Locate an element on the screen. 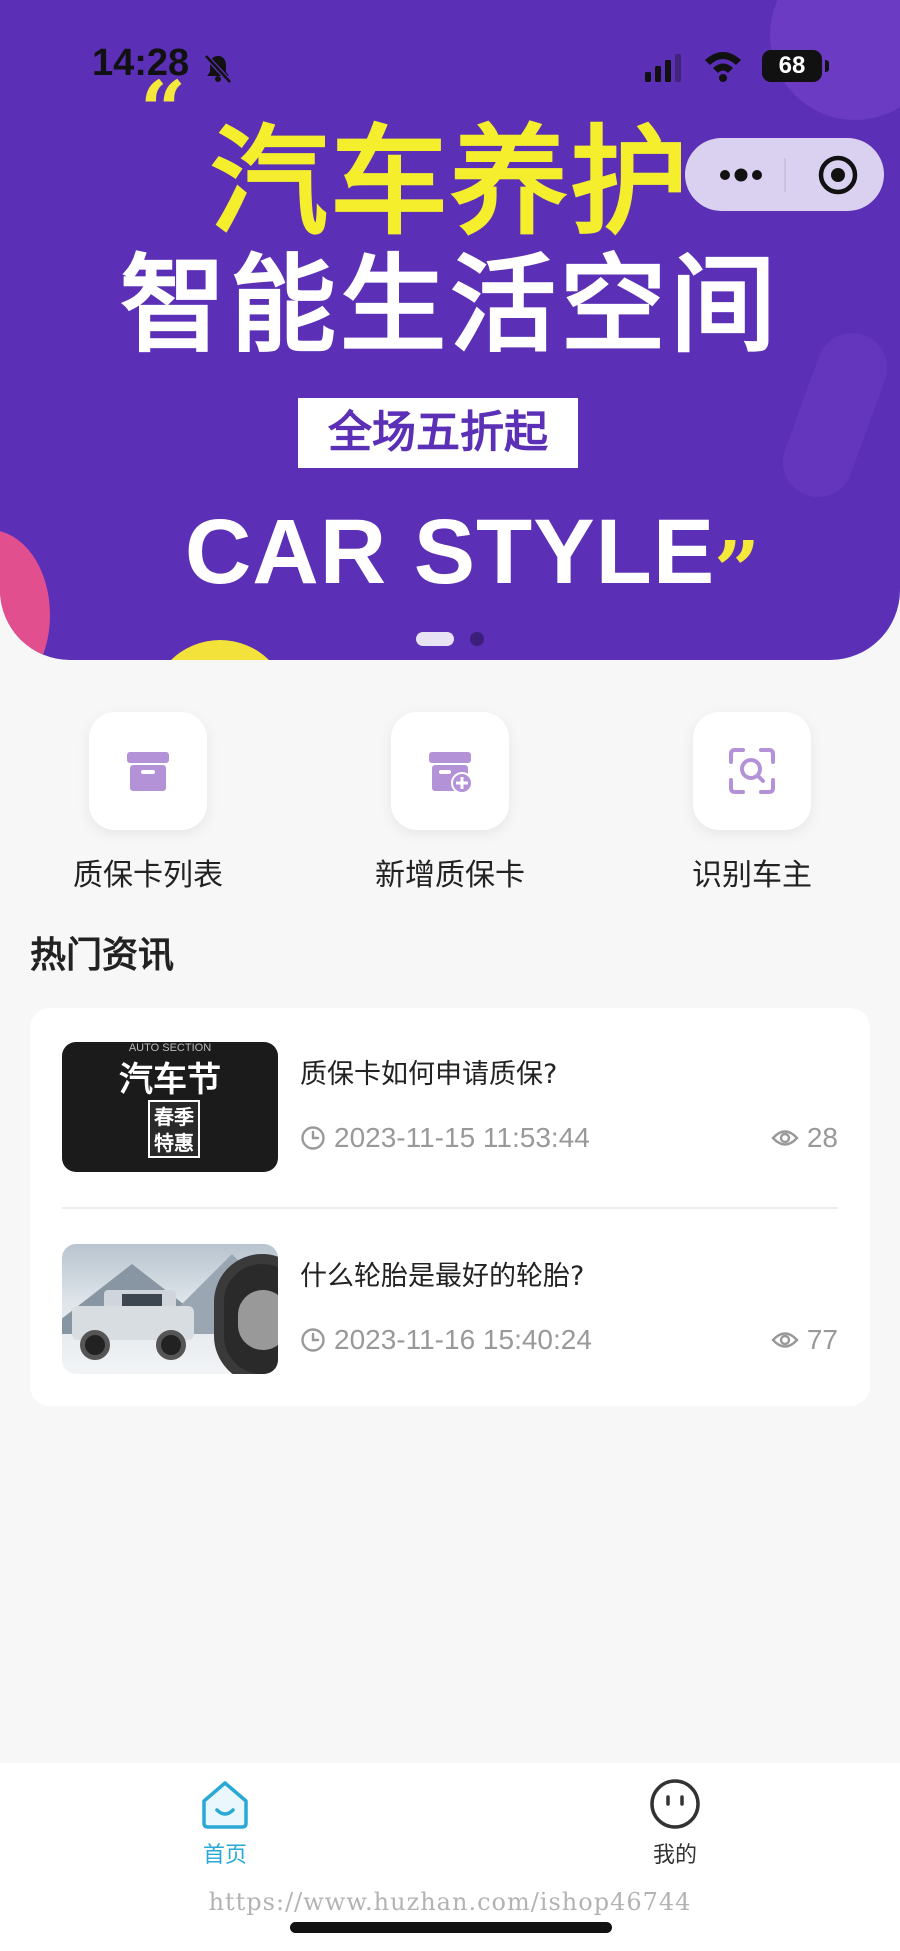  smiley-icon is located at coordinates (675, 1804).